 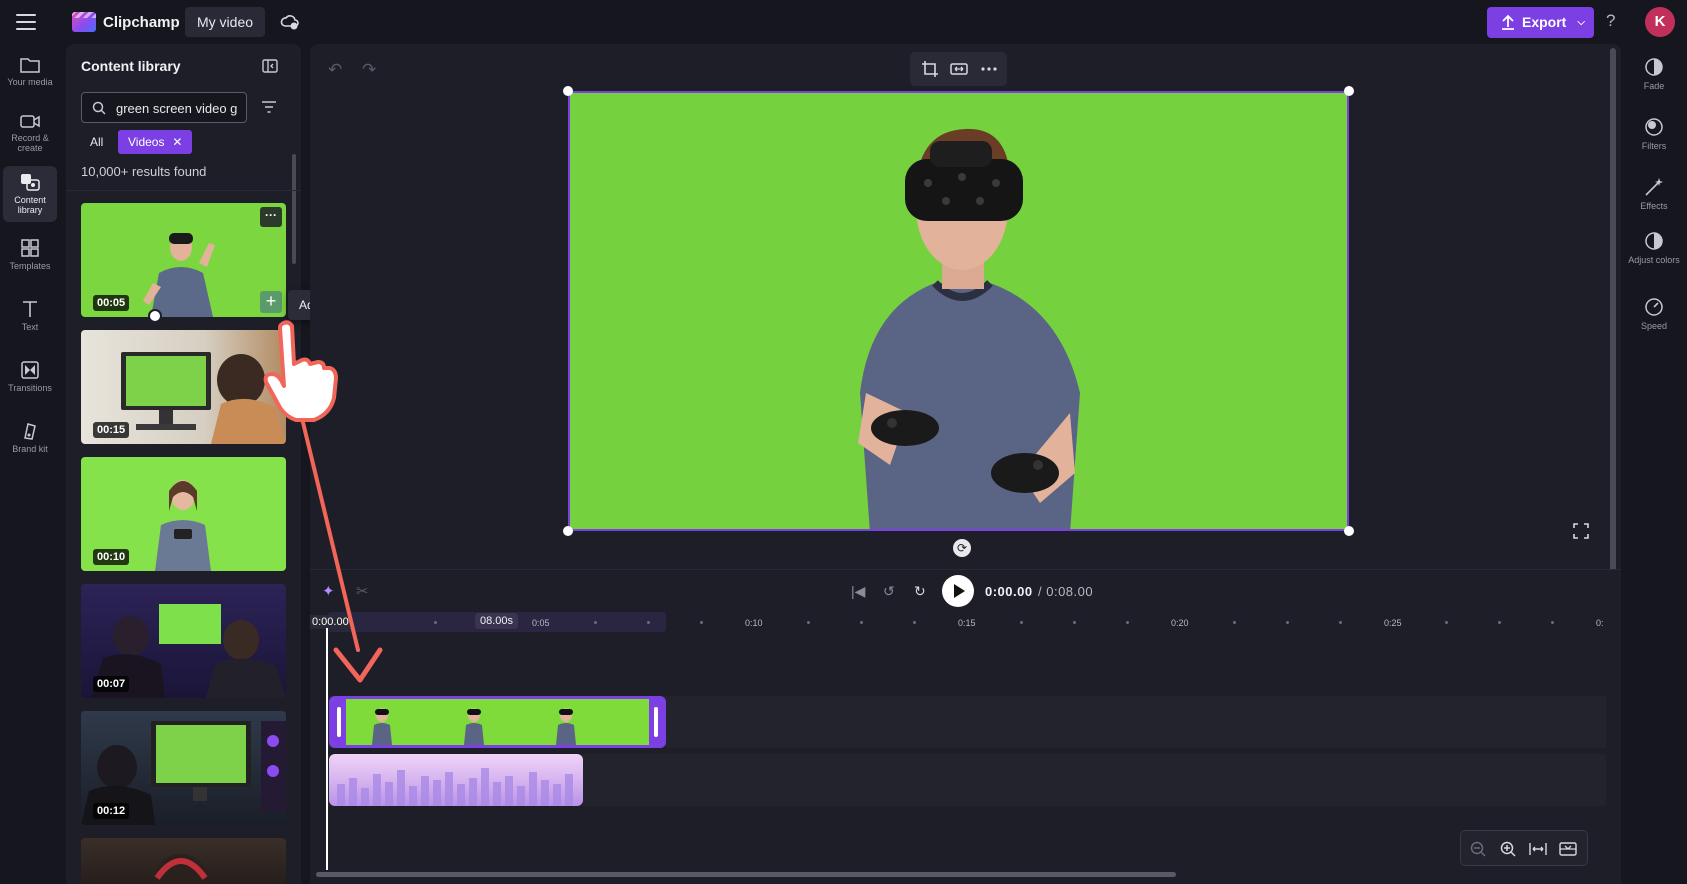 What do you see at coordinates (1610, 21) in the screenshot?
I see `help-icon: ?` at bounding box center [1610, 21].